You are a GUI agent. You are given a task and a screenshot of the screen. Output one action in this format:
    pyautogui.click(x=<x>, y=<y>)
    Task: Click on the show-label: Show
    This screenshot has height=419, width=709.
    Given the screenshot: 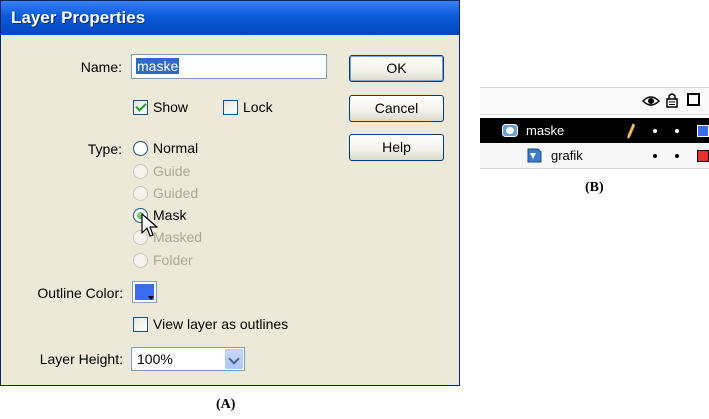 What is the action you would take?
    pyautogui.click(x=171, y=107)
    